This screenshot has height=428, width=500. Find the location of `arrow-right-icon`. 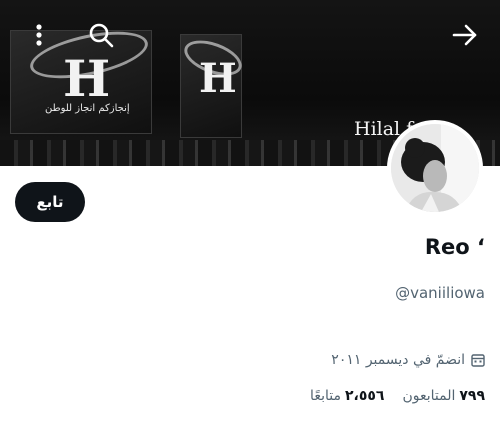

arrow-right-icon is located at coordinates (464, 35).